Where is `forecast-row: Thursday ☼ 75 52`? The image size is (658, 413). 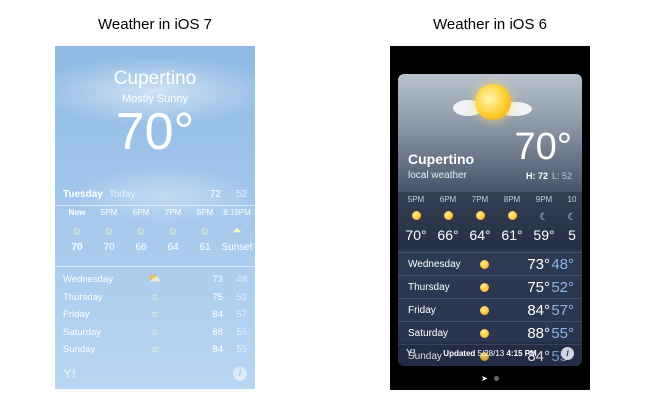 forecast-row: Thursday ☼ 75 52 is located at coordinates (155, 298).